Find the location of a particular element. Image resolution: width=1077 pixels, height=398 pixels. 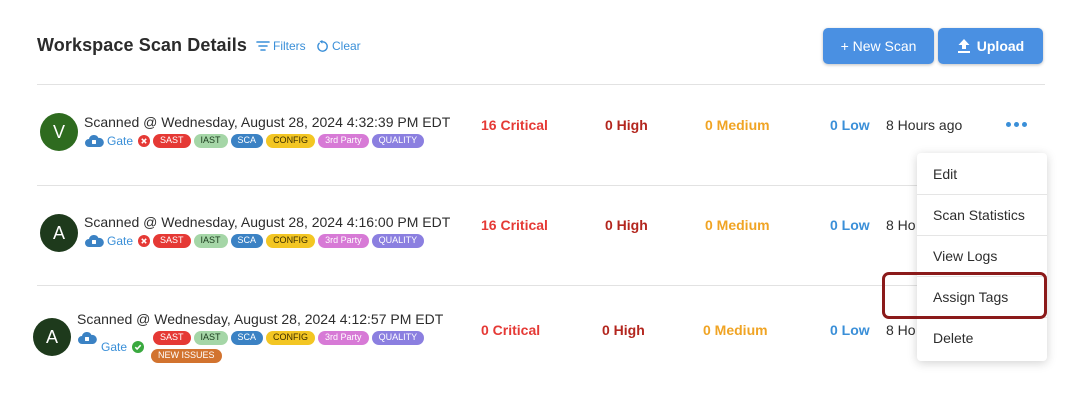

check-circle-icon is located at coordinates (138, 347).